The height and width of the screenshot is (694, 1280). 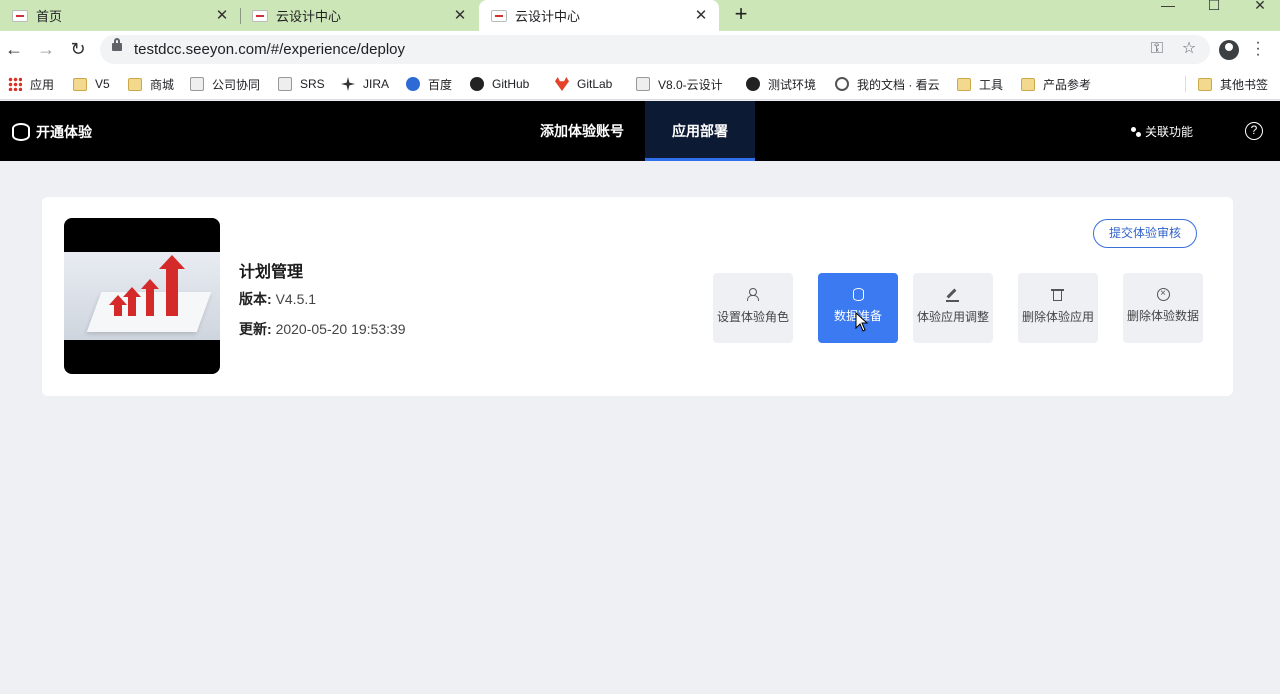 I want to click on browser-tabstrip: 首页 ✕ 云设计中心 ✕ 云设计中心 ✕ + — ☐ ✕, so click(x=640, y=15).